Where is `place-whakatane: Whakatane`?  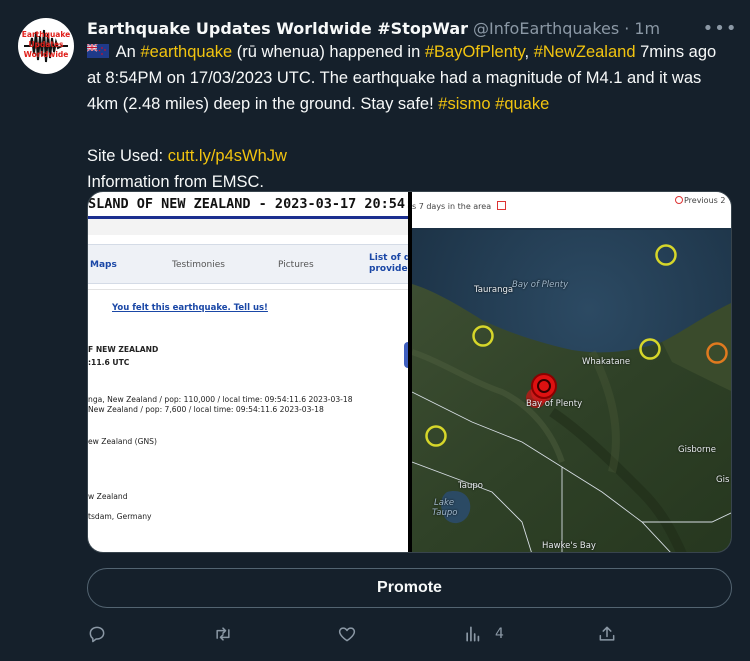
place-whakatane: Whakatane is located at coordinates (606, 362).